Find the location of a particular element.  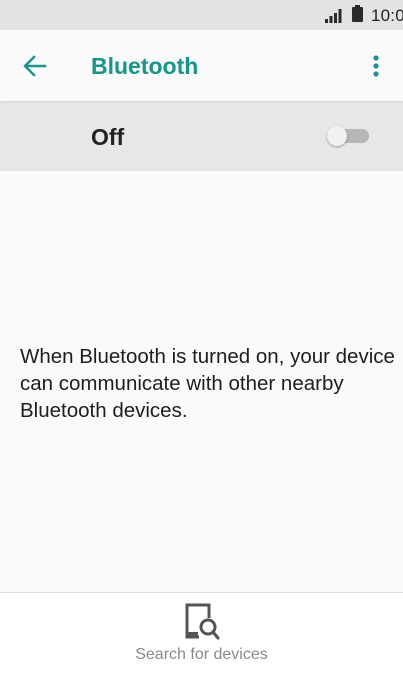

back-arrow-icon is located at coordinates (35, 66).